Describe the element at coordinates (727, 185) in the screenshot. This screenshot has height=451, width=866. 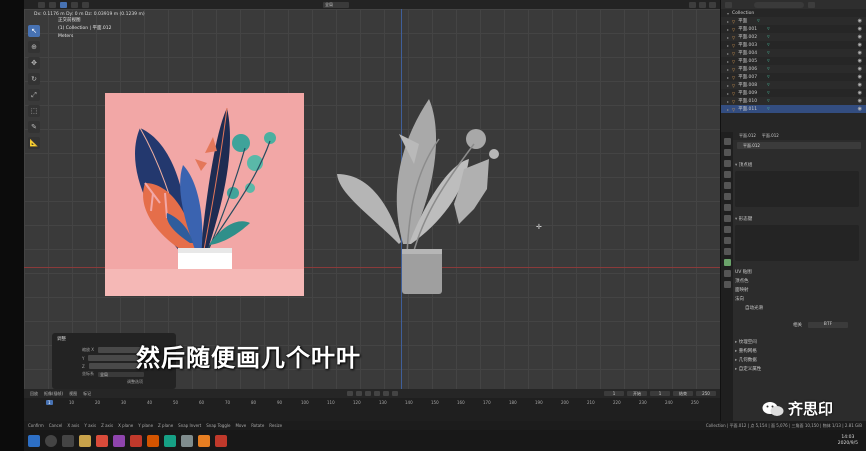
I see `scene-tab-icon` at that location.